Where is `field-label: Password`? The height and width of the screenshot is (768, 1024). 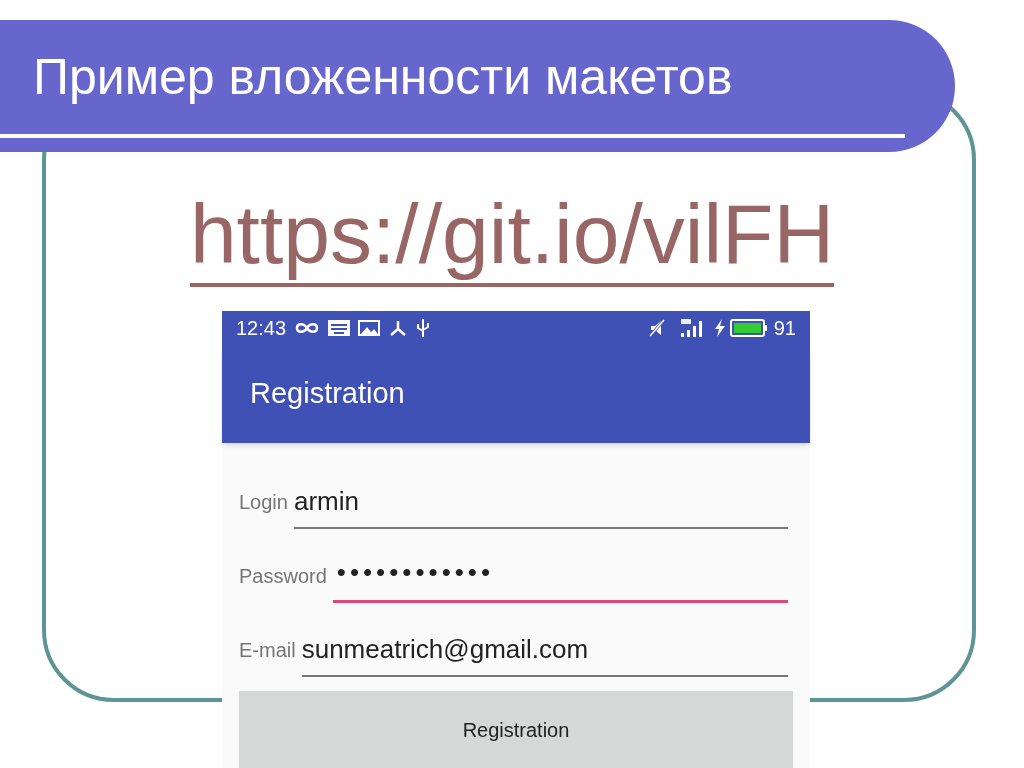 field-label: Password is located at coordinates (283, 576).